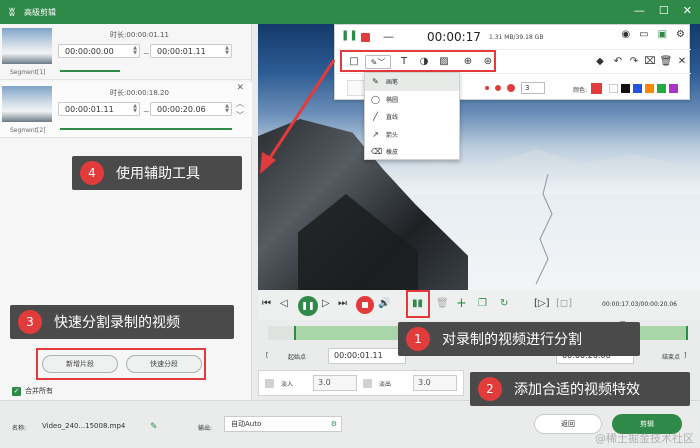 This screenshot has width=700, height=448. Describe the element at coordinates (384, 303) in the screenshot. I see `volume-icon: 🔊` at that location.